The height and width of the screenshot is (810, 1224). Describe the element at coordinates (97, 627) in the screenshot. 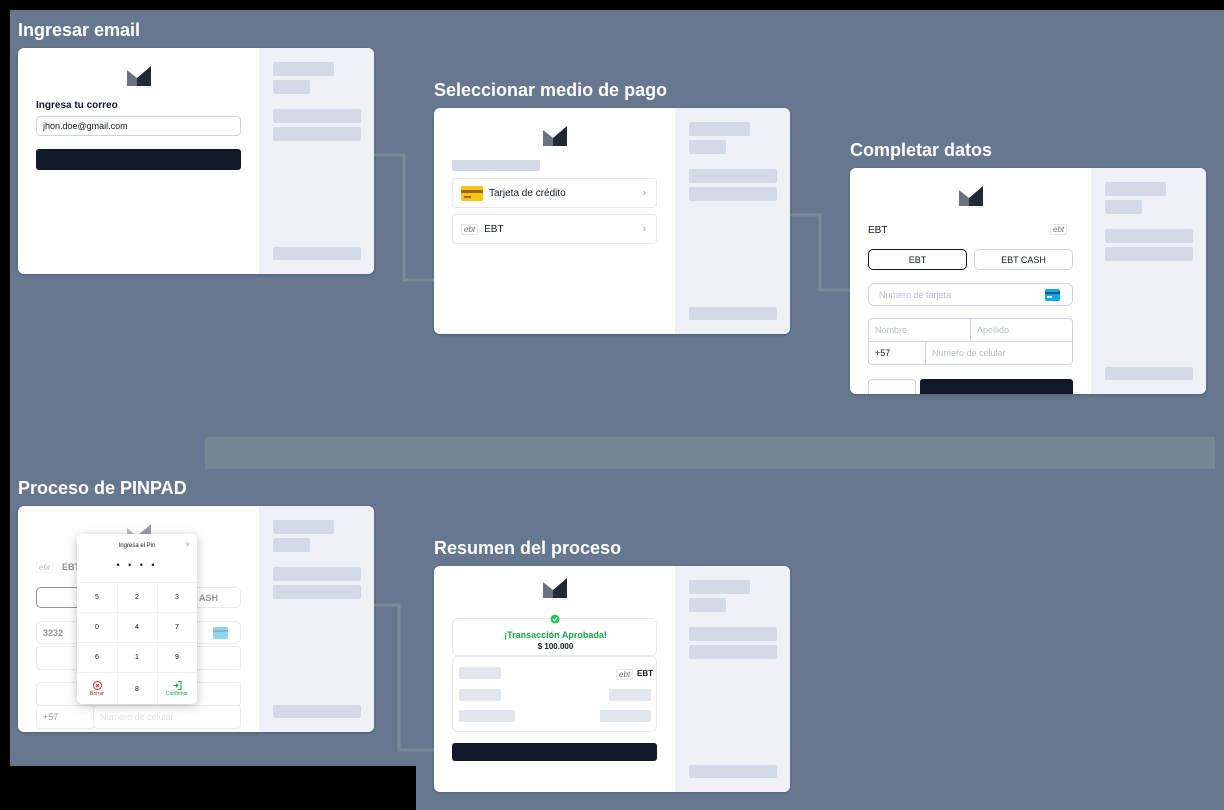

I see `pin-key: 0` at that location.